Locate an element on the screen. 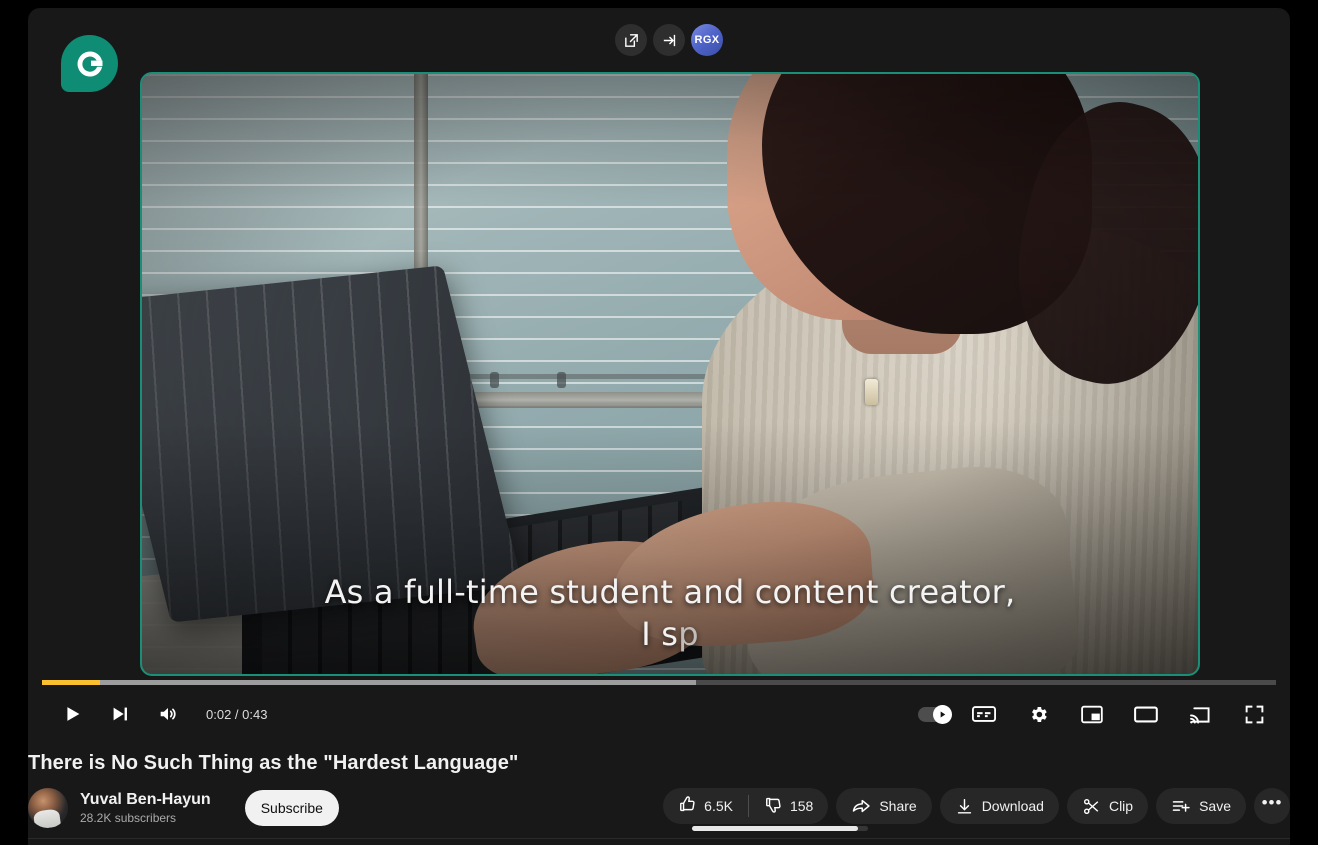 The image size is (1318, 845). next-track-icon is located at coordinates (120, 714).